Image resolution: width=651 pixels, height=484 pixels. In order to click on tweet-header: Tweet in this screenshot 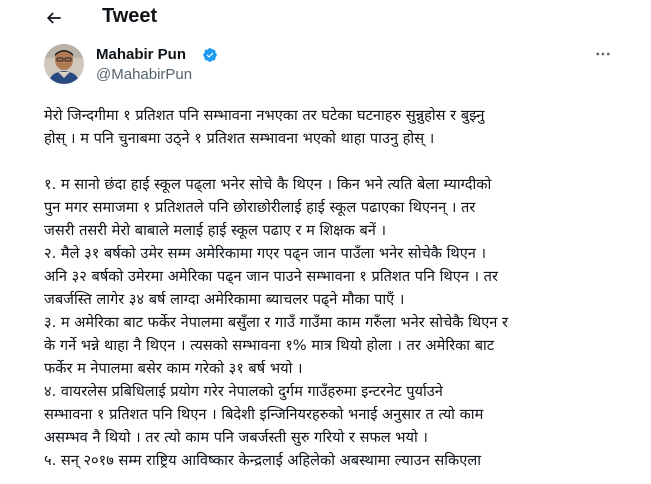, I will do `click(325, 18)`.